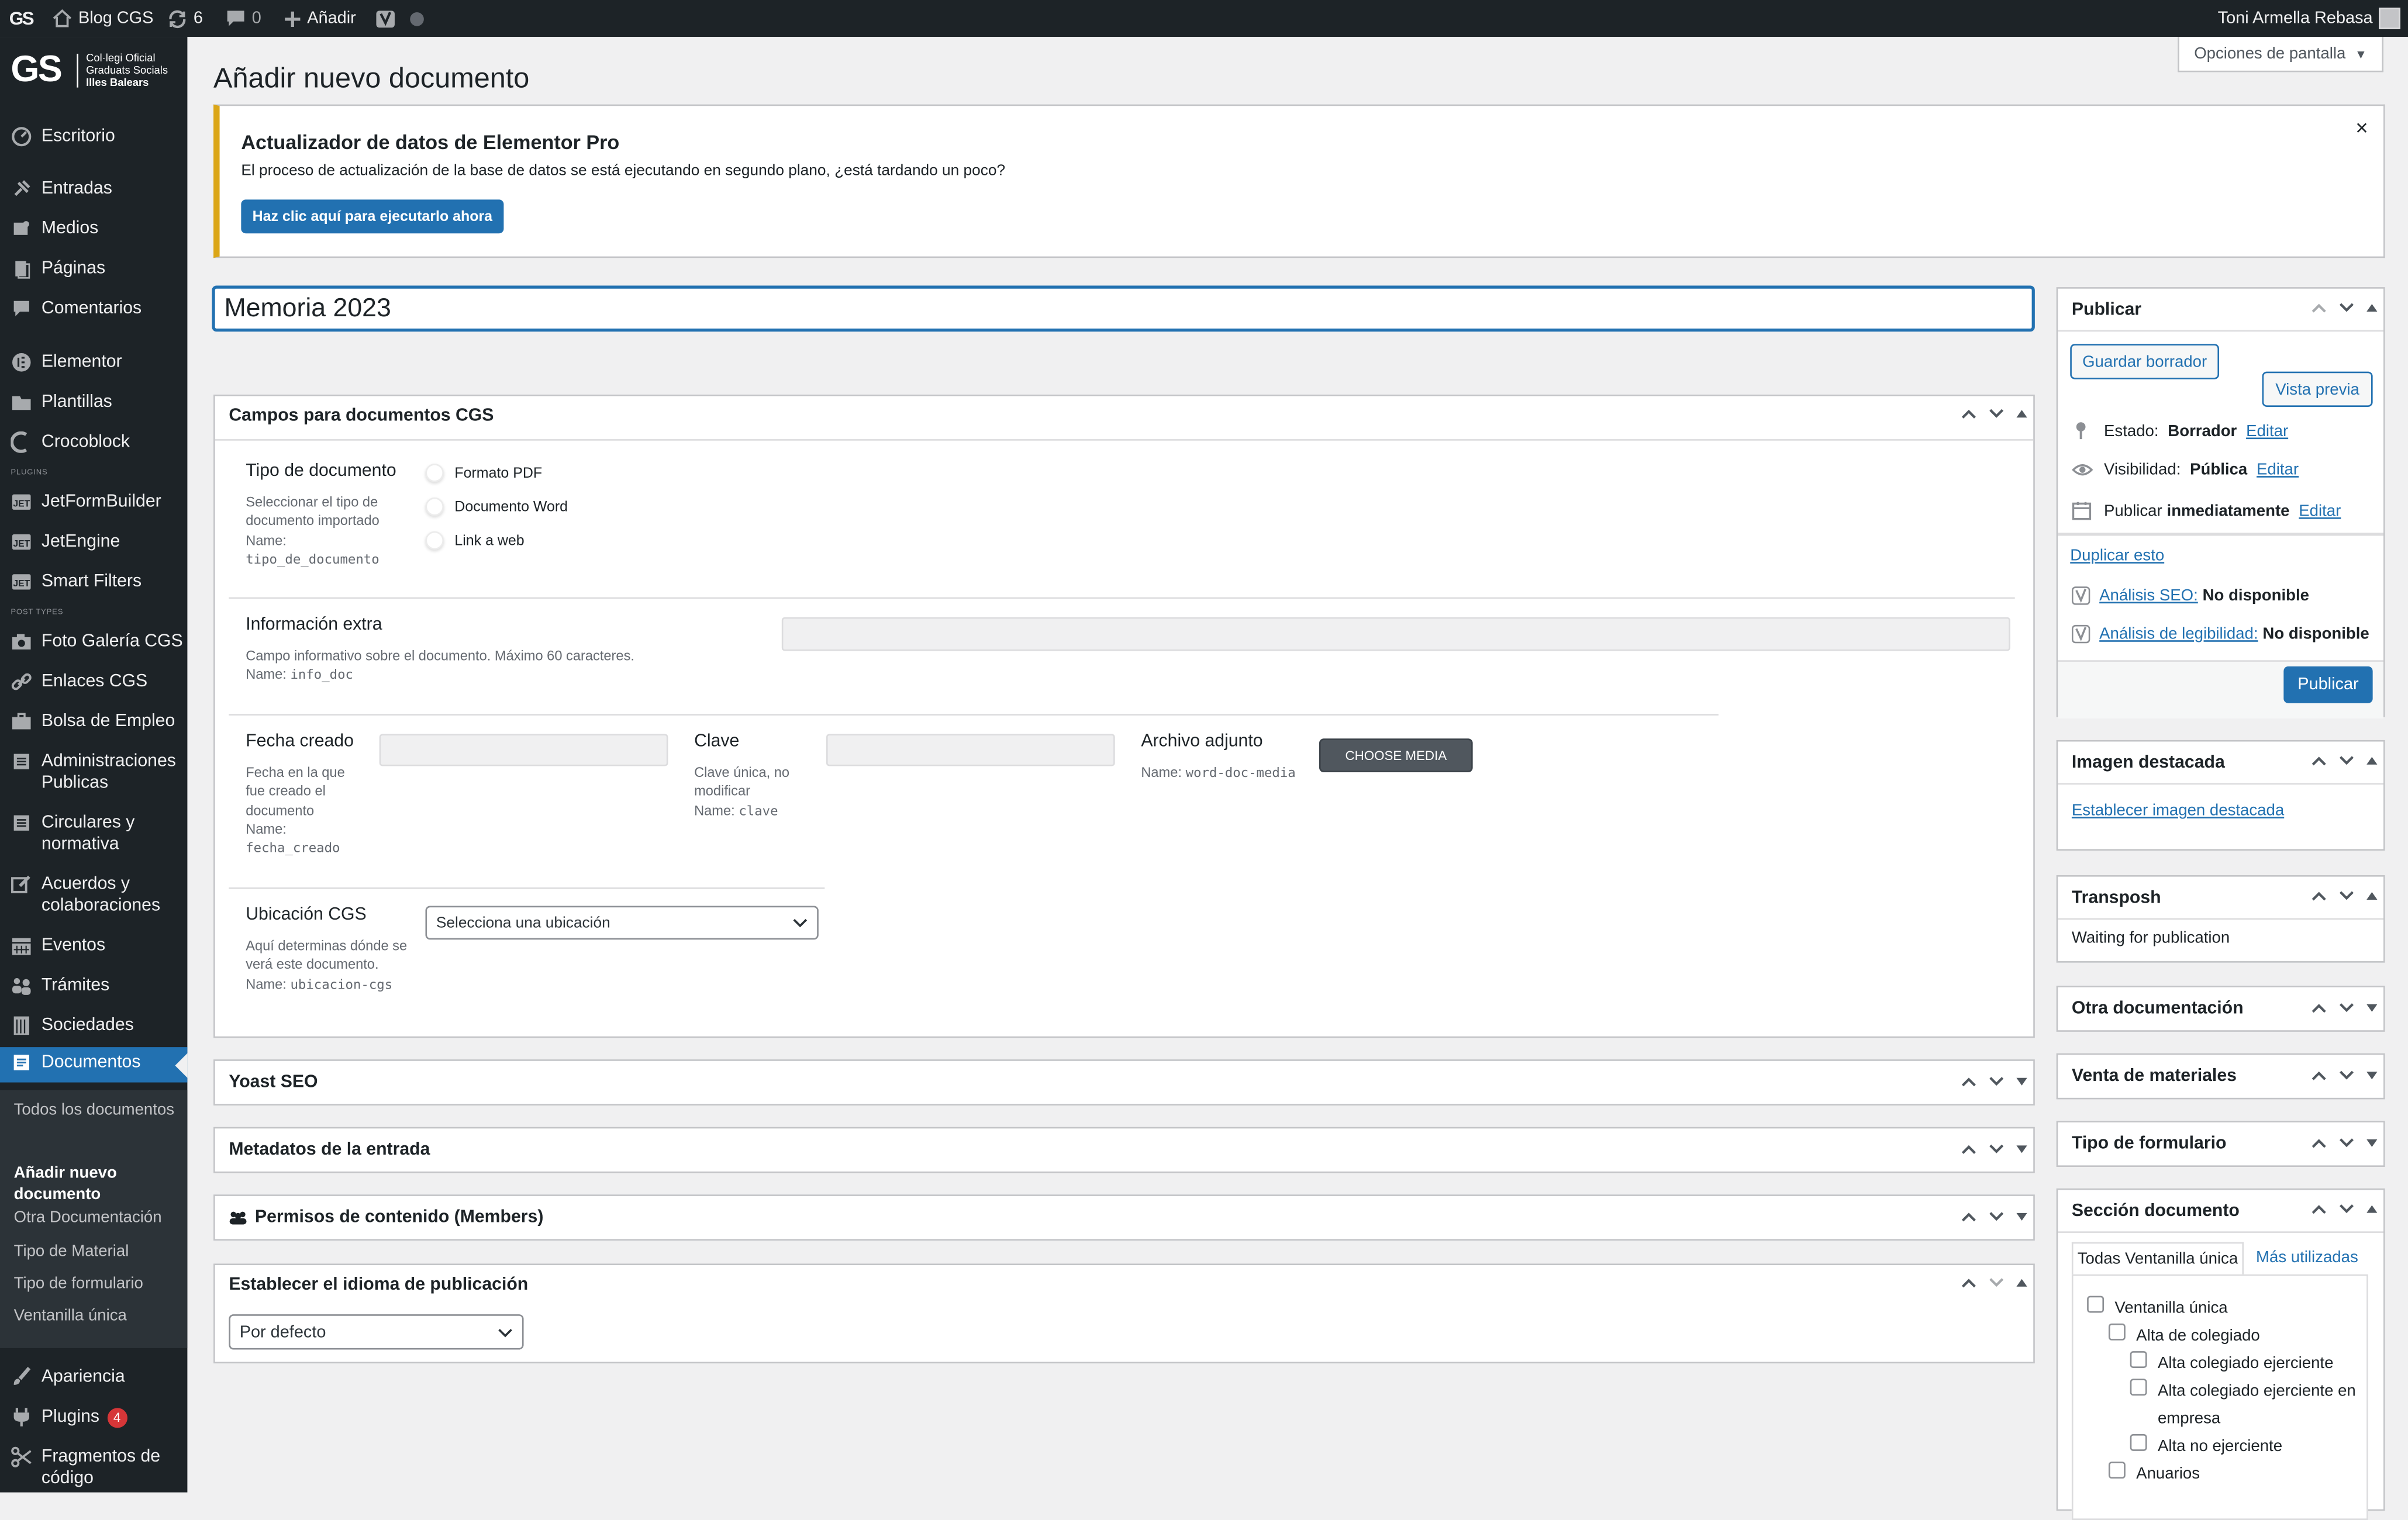 The width and height of the screenshot is (2408, 1520). Describe the element at coordinates (97, 1217) in the screenshot. I see `submenu-item-3: Otra Documentación` at that location.